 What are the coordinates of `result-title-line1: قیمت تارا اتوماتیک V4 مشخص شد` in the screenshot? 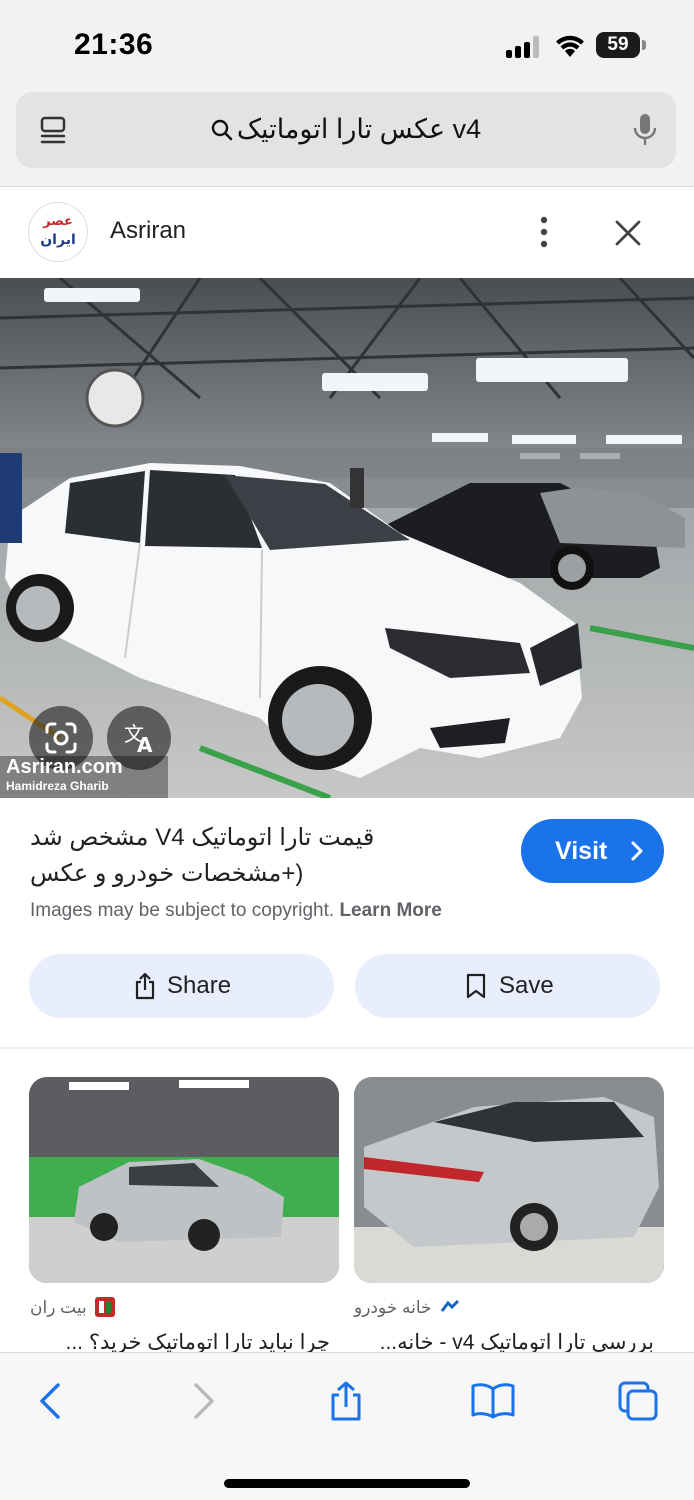 It's located at (202, 837).